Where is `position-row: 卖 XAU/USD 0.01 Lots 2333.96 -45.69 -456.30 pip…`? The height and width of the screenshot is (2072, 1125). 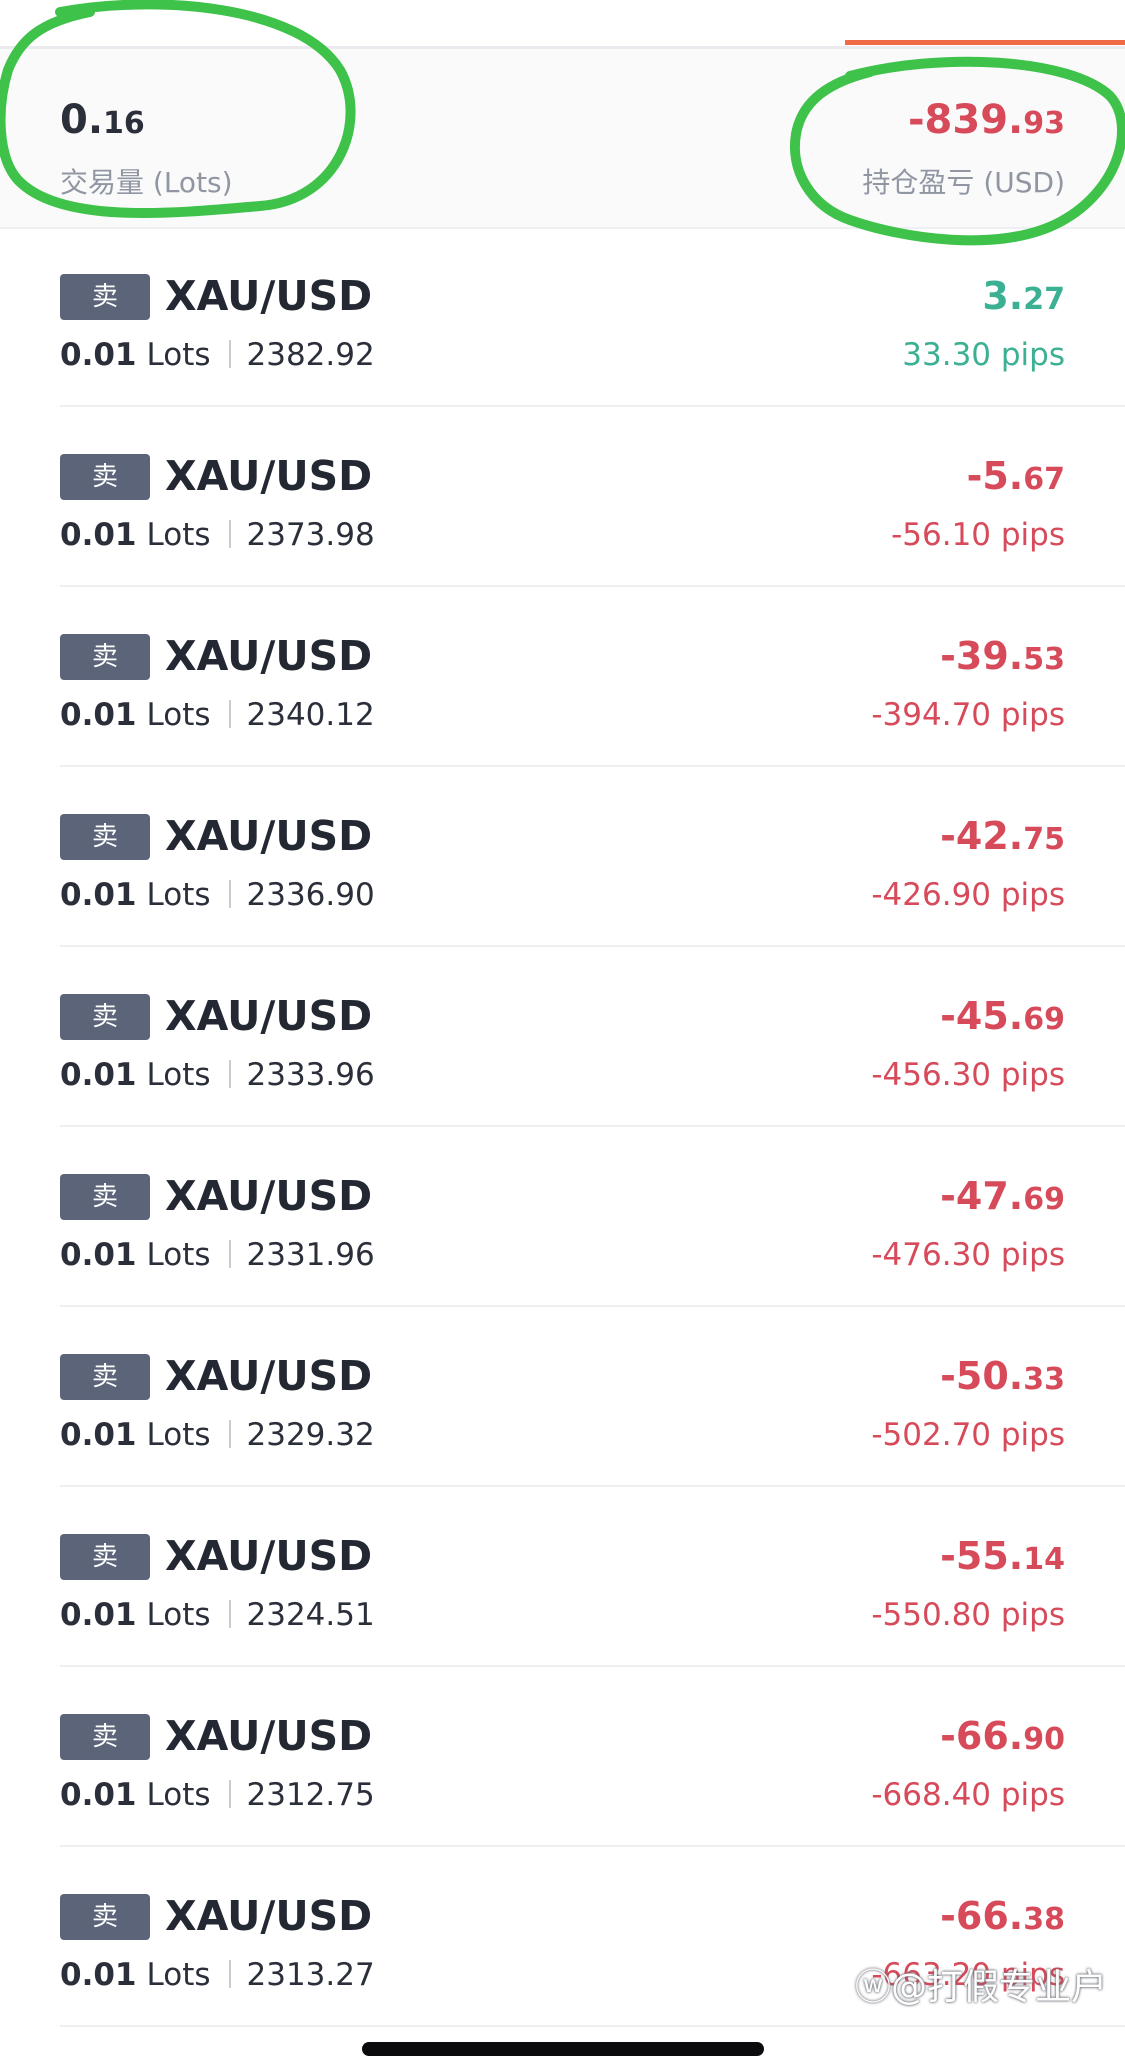 position-row: 卖 XAU/USD 0.01 Lots 2333.96 -45.69 -456.30 pip… is located at coordinates (562, 1037).